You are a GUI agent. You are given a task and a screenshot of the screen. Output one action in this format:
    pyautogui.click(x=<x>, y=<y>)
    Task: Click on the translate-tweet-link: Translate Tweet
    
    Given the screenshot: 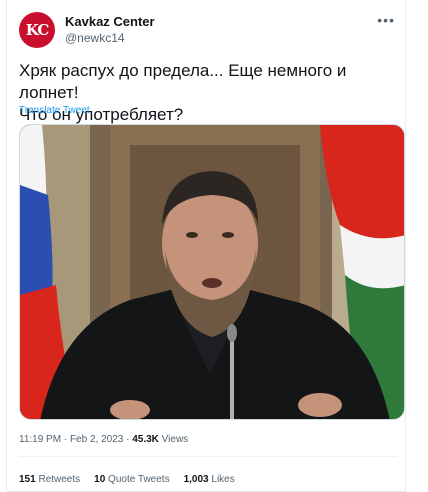 What is the action you would take?
    pyautogui.click(x=54, y=110)
    